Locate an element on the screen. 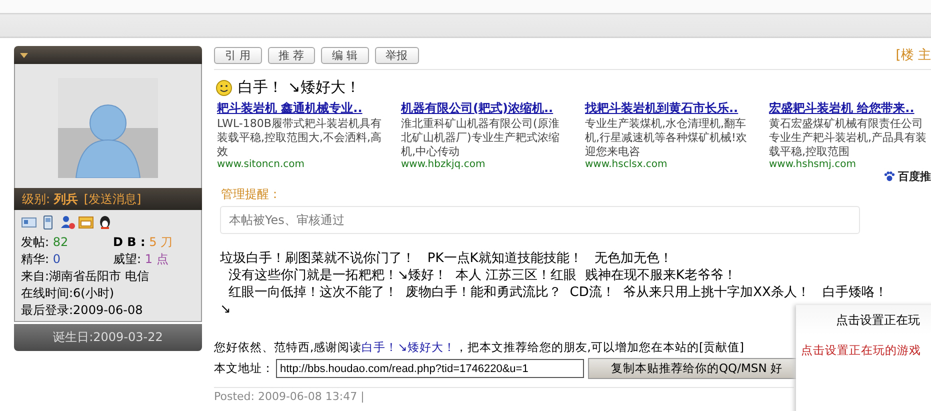  send-message-link: [发送消息] is located at coordinates (113, 199).